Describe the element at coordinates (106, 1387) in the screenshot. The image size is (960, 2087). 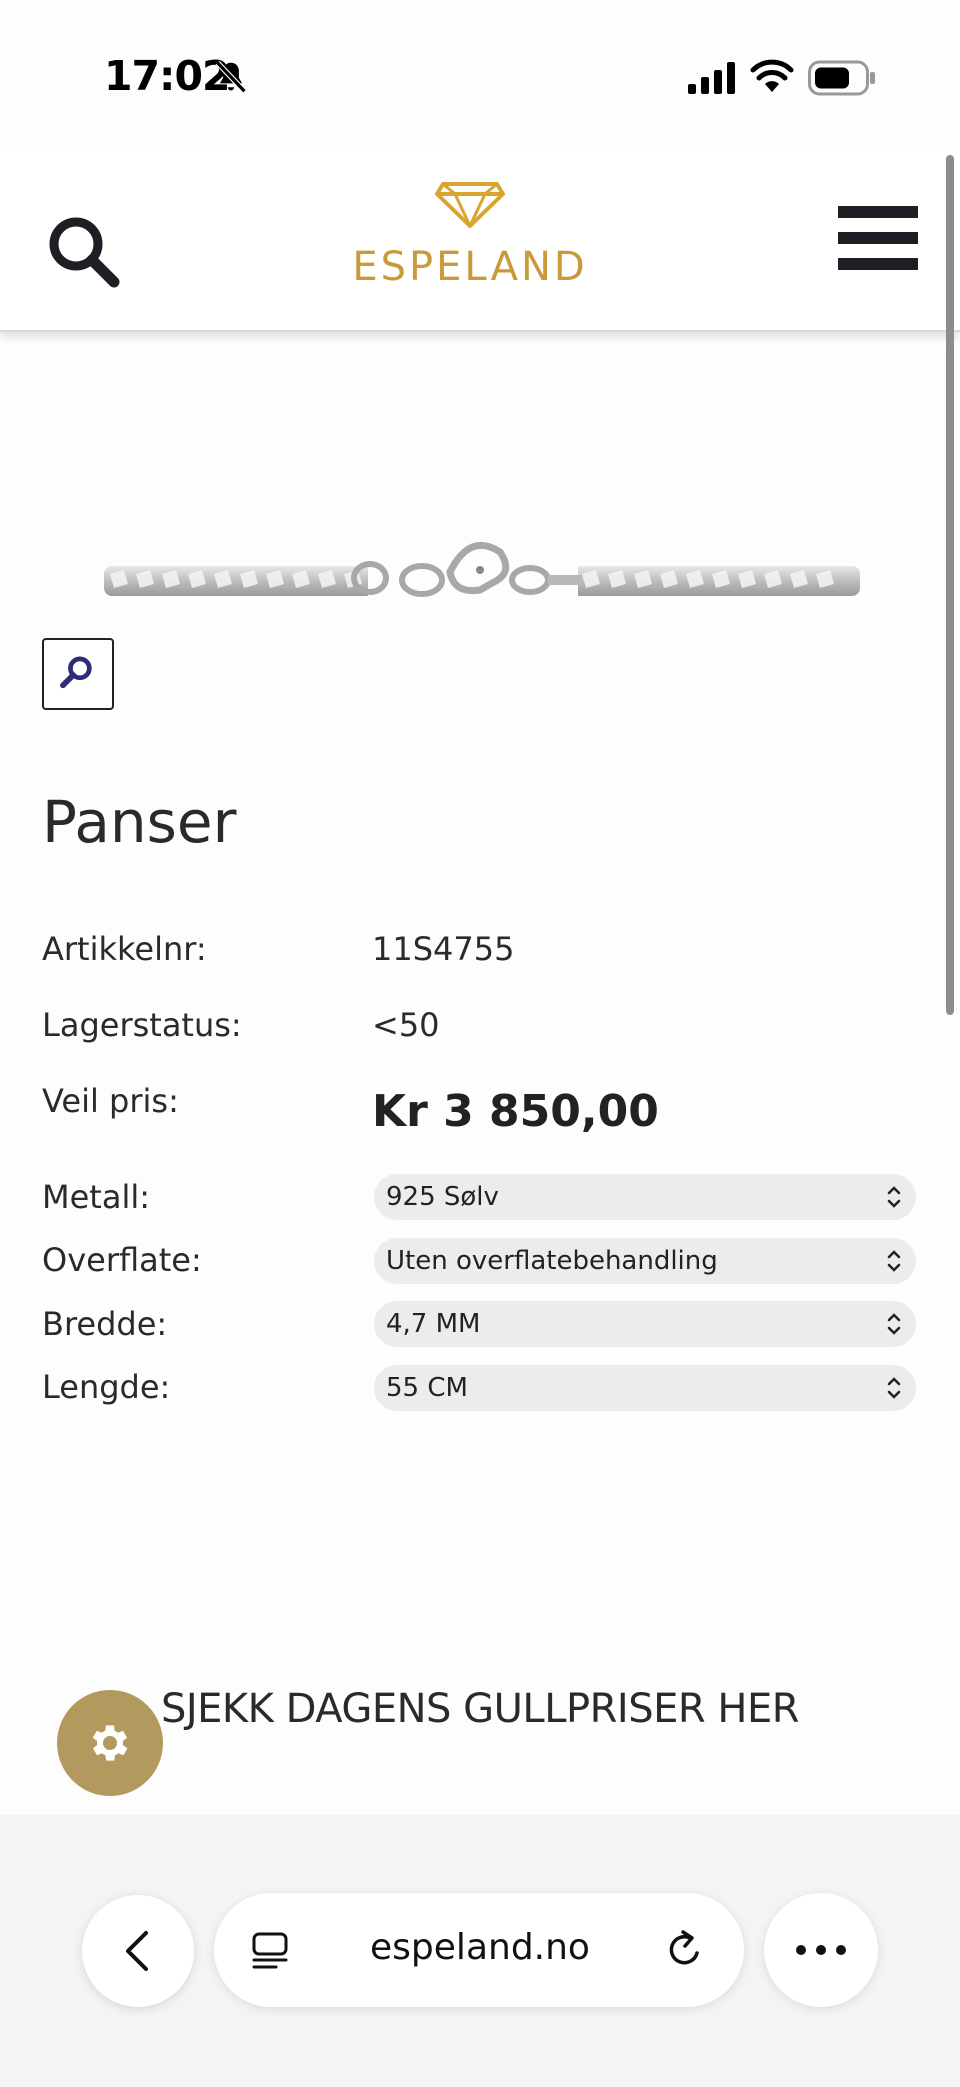
I see `option-label-length: Lengde:` at that location.